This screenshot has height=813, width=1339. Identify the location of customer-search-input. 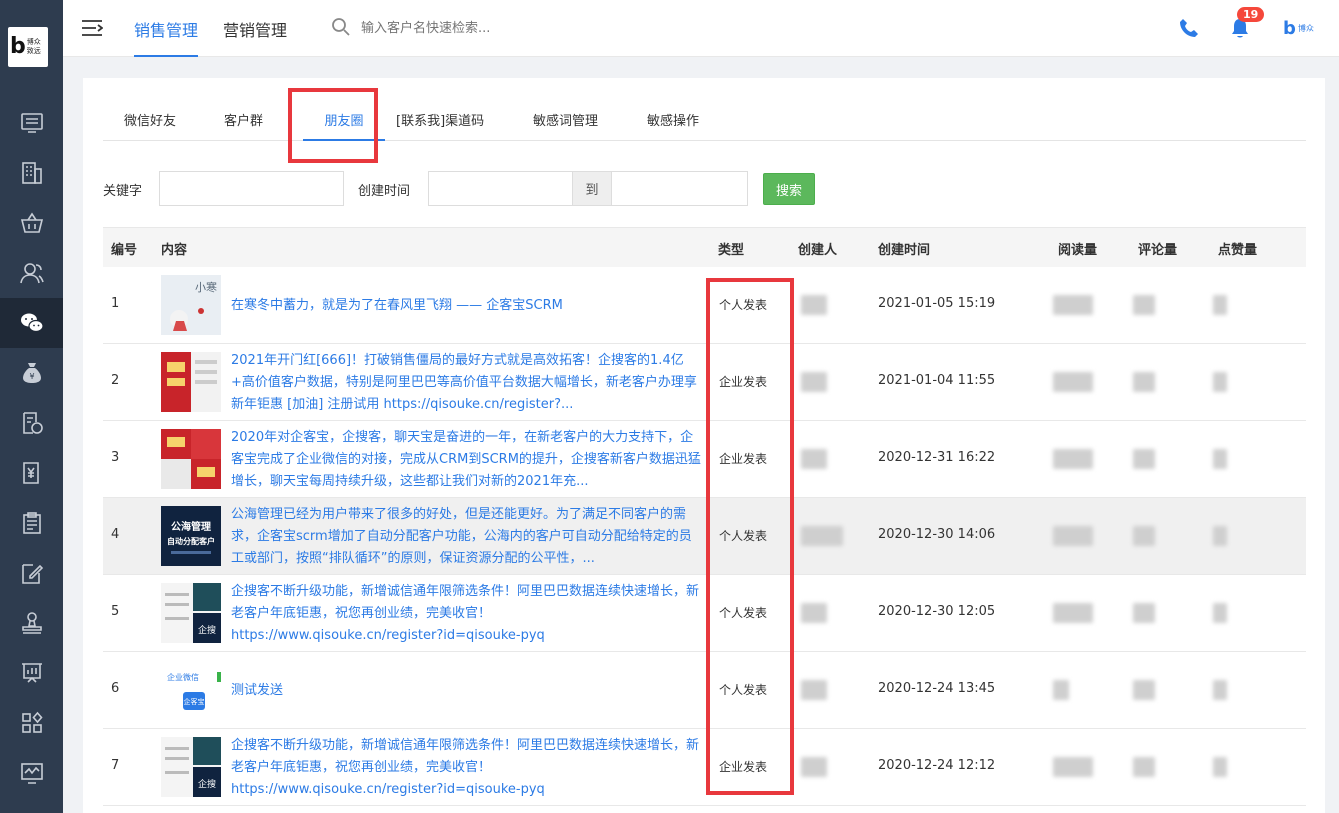
(471, 28).